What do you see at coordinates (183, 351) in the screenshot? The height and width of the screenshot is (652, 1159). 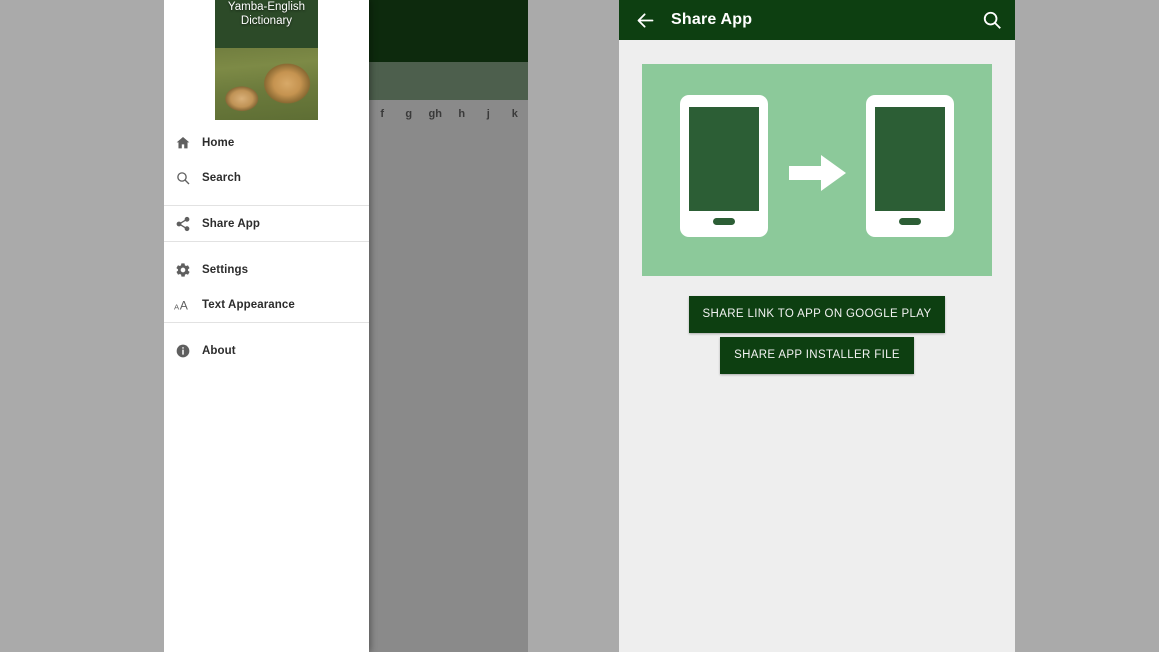 I see `info-icon` at bounding box center [183, 351].